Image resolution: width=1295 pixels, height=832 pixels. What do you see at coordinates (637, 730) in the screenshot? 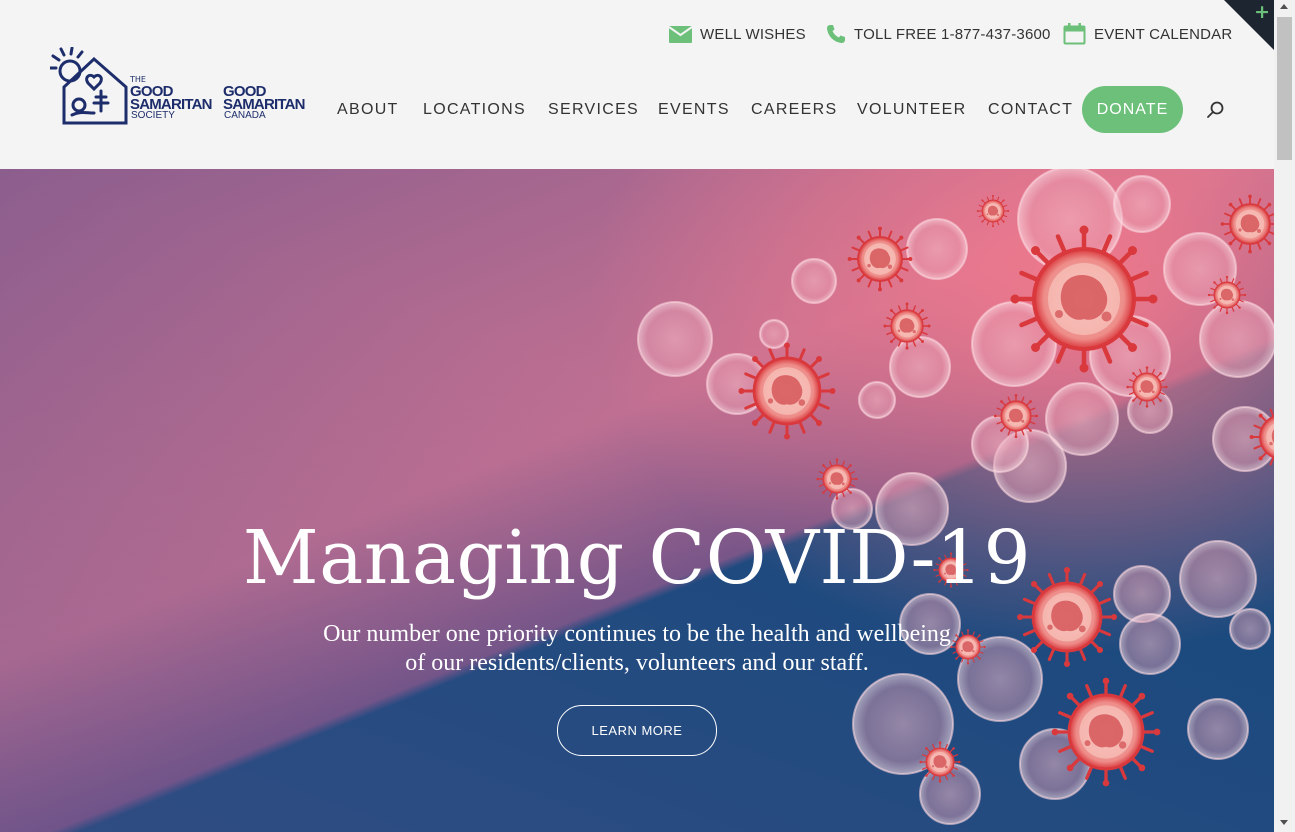
I see `learn-more-button: LEARN MORE` at bounding box center [637, 730].